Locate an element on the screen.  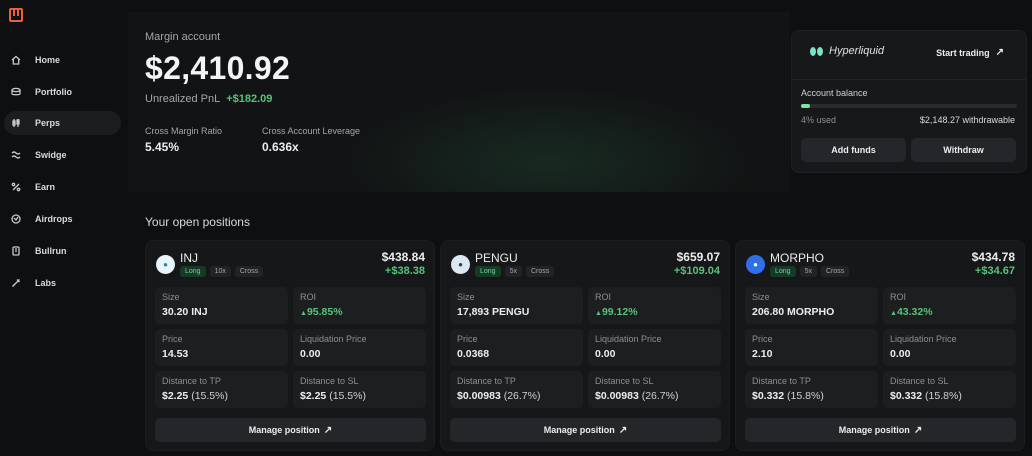
sidebar-item-label: Home is located at coordinates (48, 60).